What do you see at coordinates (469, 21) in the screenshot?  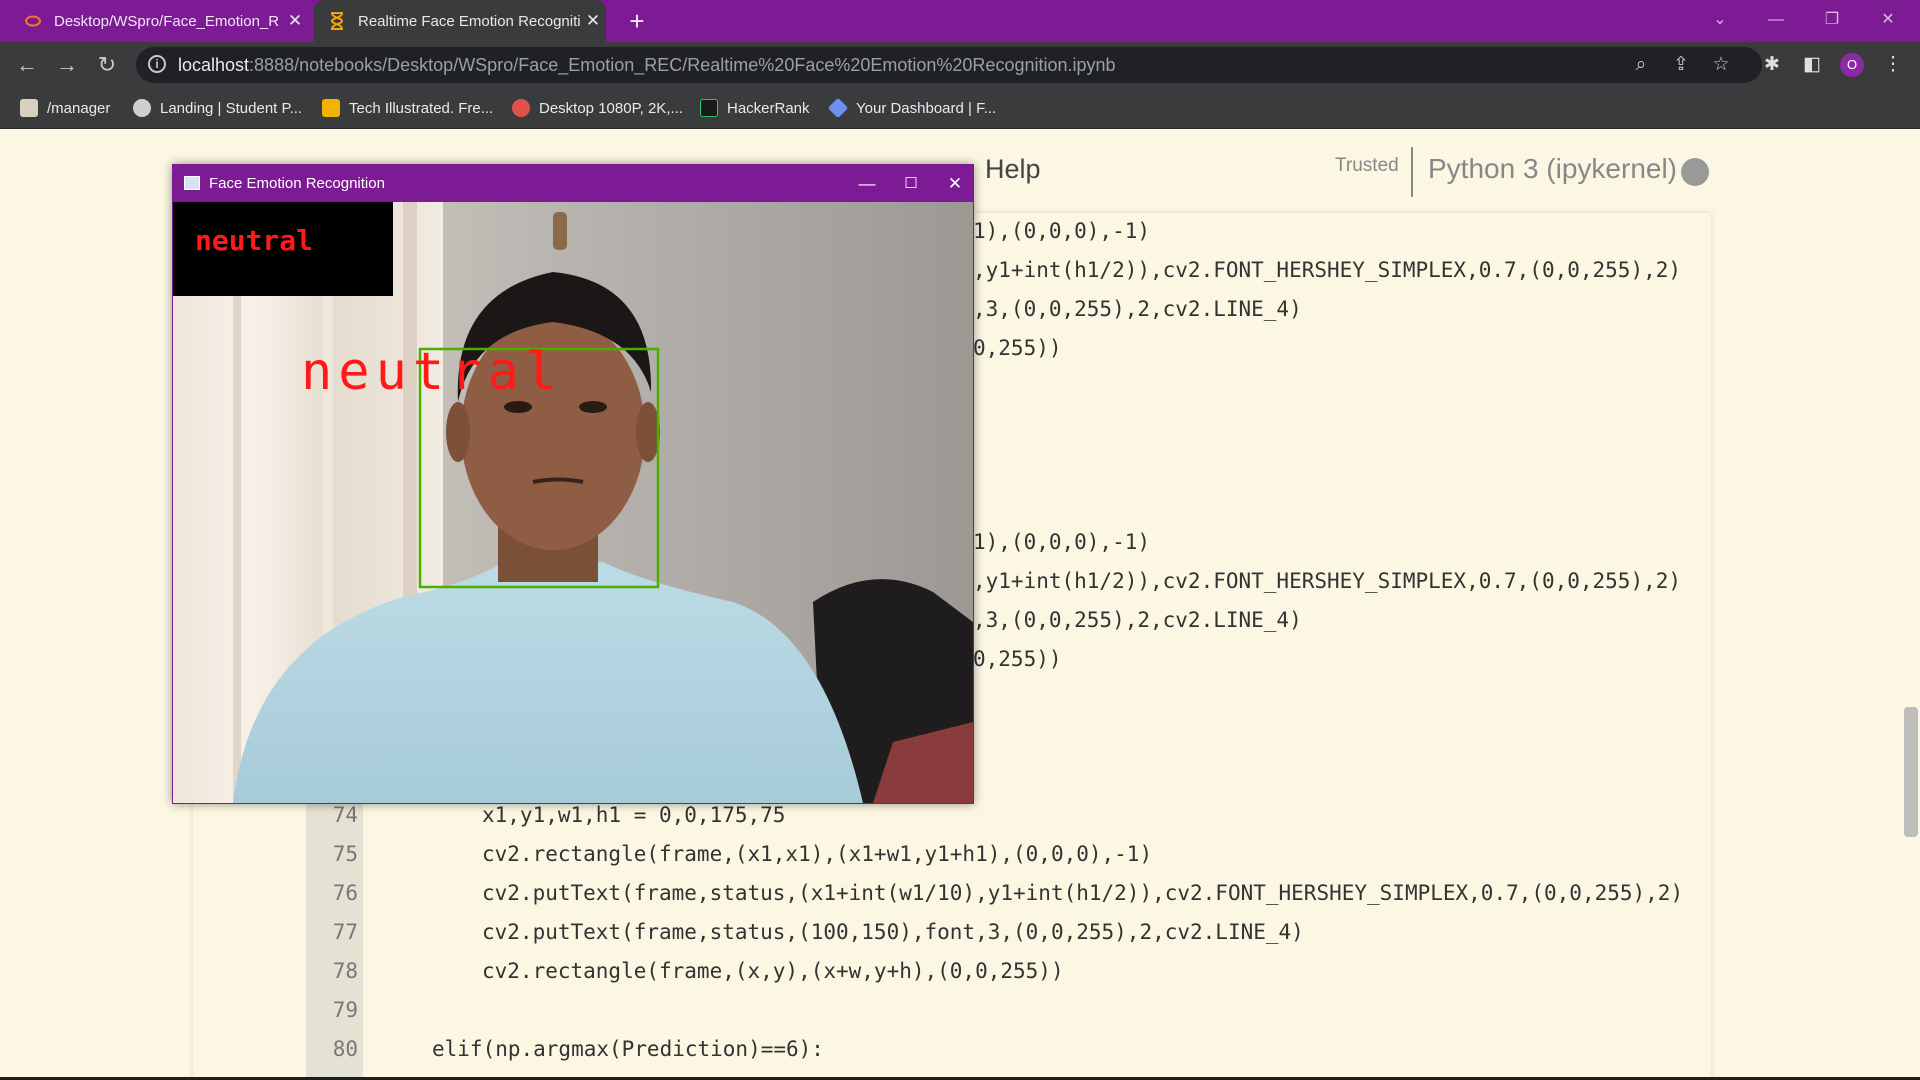 I see `tab-title: Realtime Face Emotion Recogniti` at bounding box center [469, 21].